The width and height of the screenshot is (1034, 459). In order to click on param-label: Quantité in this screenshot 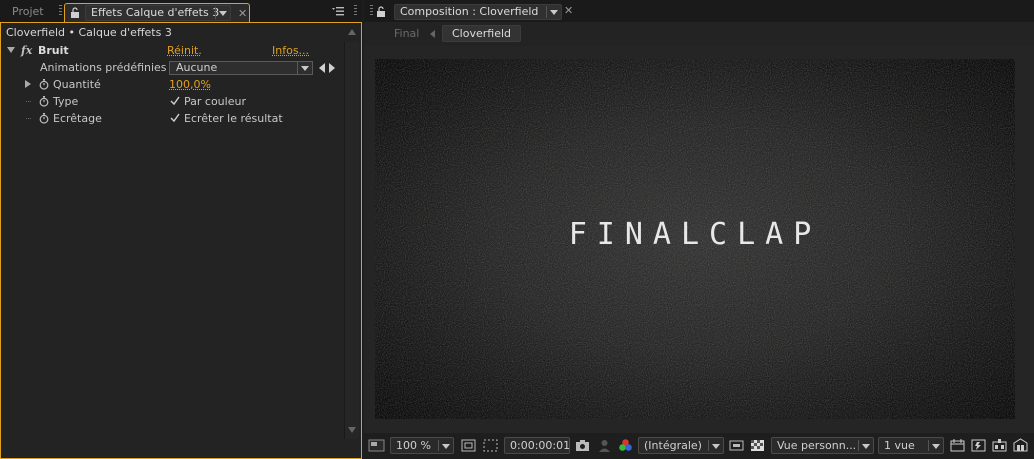, I will do `click(77, 84)`.